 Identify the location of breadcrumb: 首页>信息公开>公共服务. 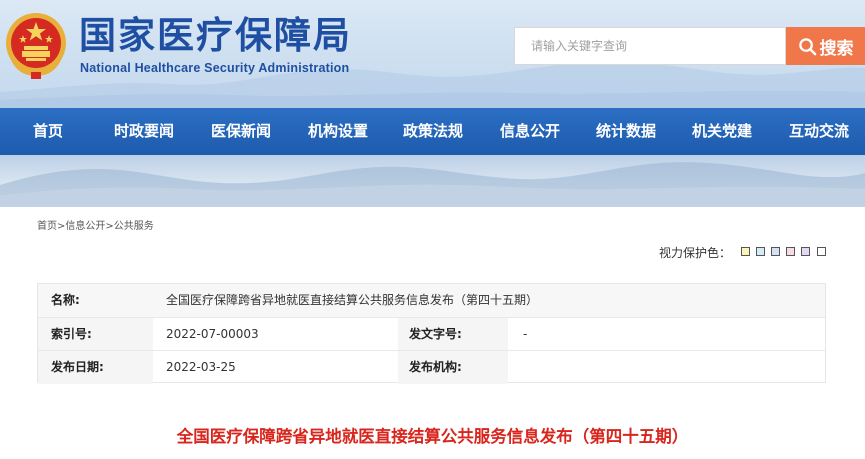
(95, 224).